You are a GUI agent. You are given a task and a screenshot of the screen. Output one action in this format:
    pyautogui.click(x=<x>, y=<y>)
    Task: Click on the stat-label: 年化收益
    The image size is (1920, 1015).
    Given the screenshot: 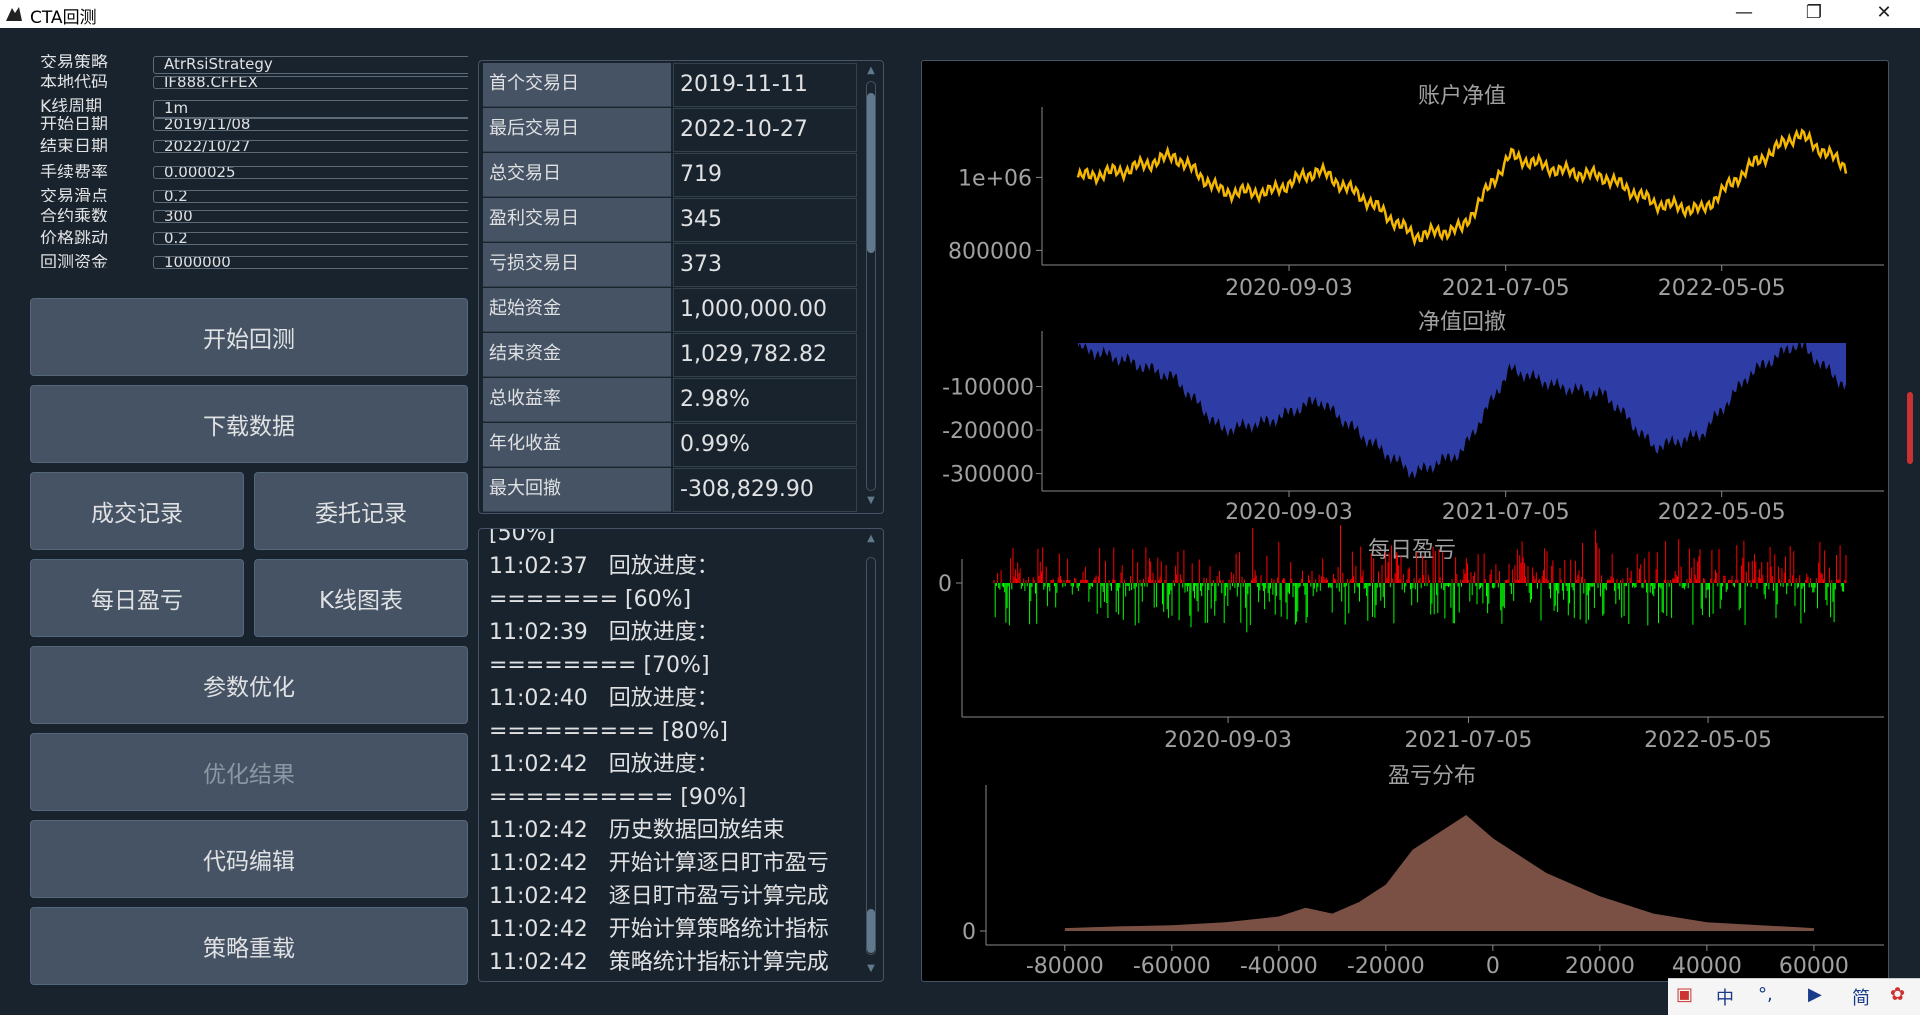 What is the action you would take?
    pyautogui.click(x=577, y=445)
    